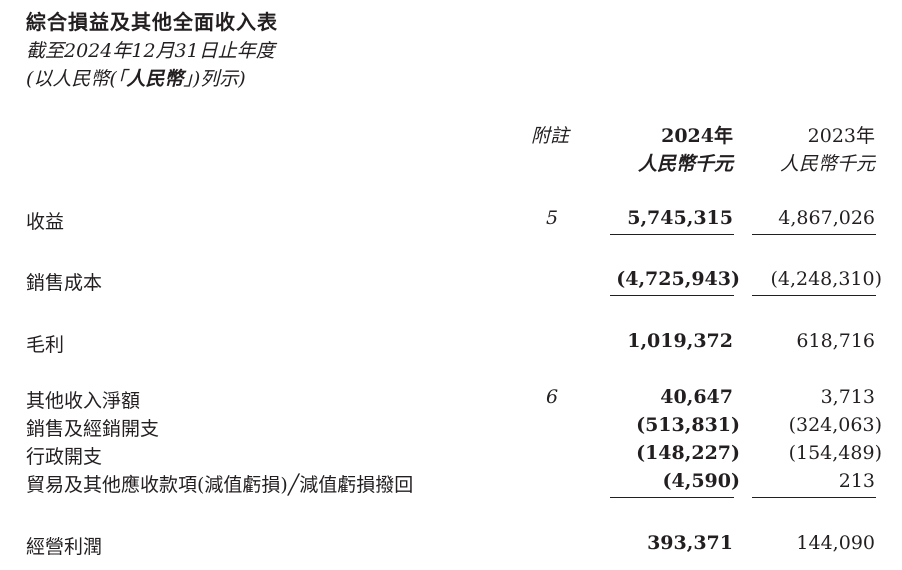 Image resolution: width=902 pixels, height=570 pixels. I want to click on period-subtitle: 截至2024年12月31日止年度, so click(150, 51).